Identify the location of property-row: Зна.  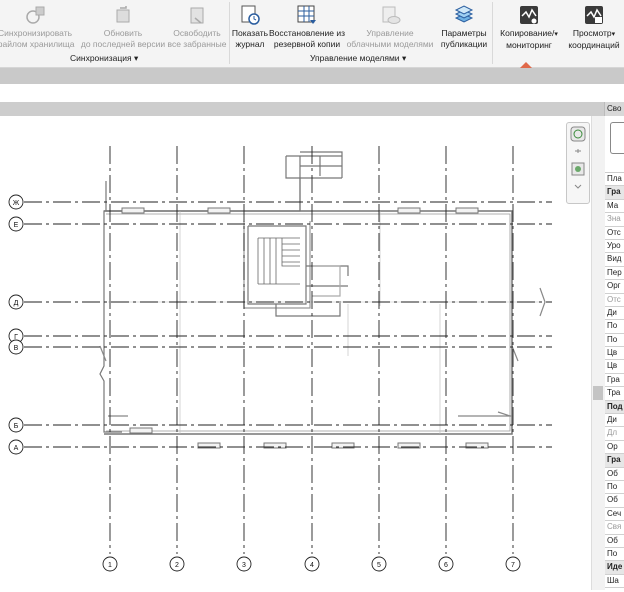
(614, 220).